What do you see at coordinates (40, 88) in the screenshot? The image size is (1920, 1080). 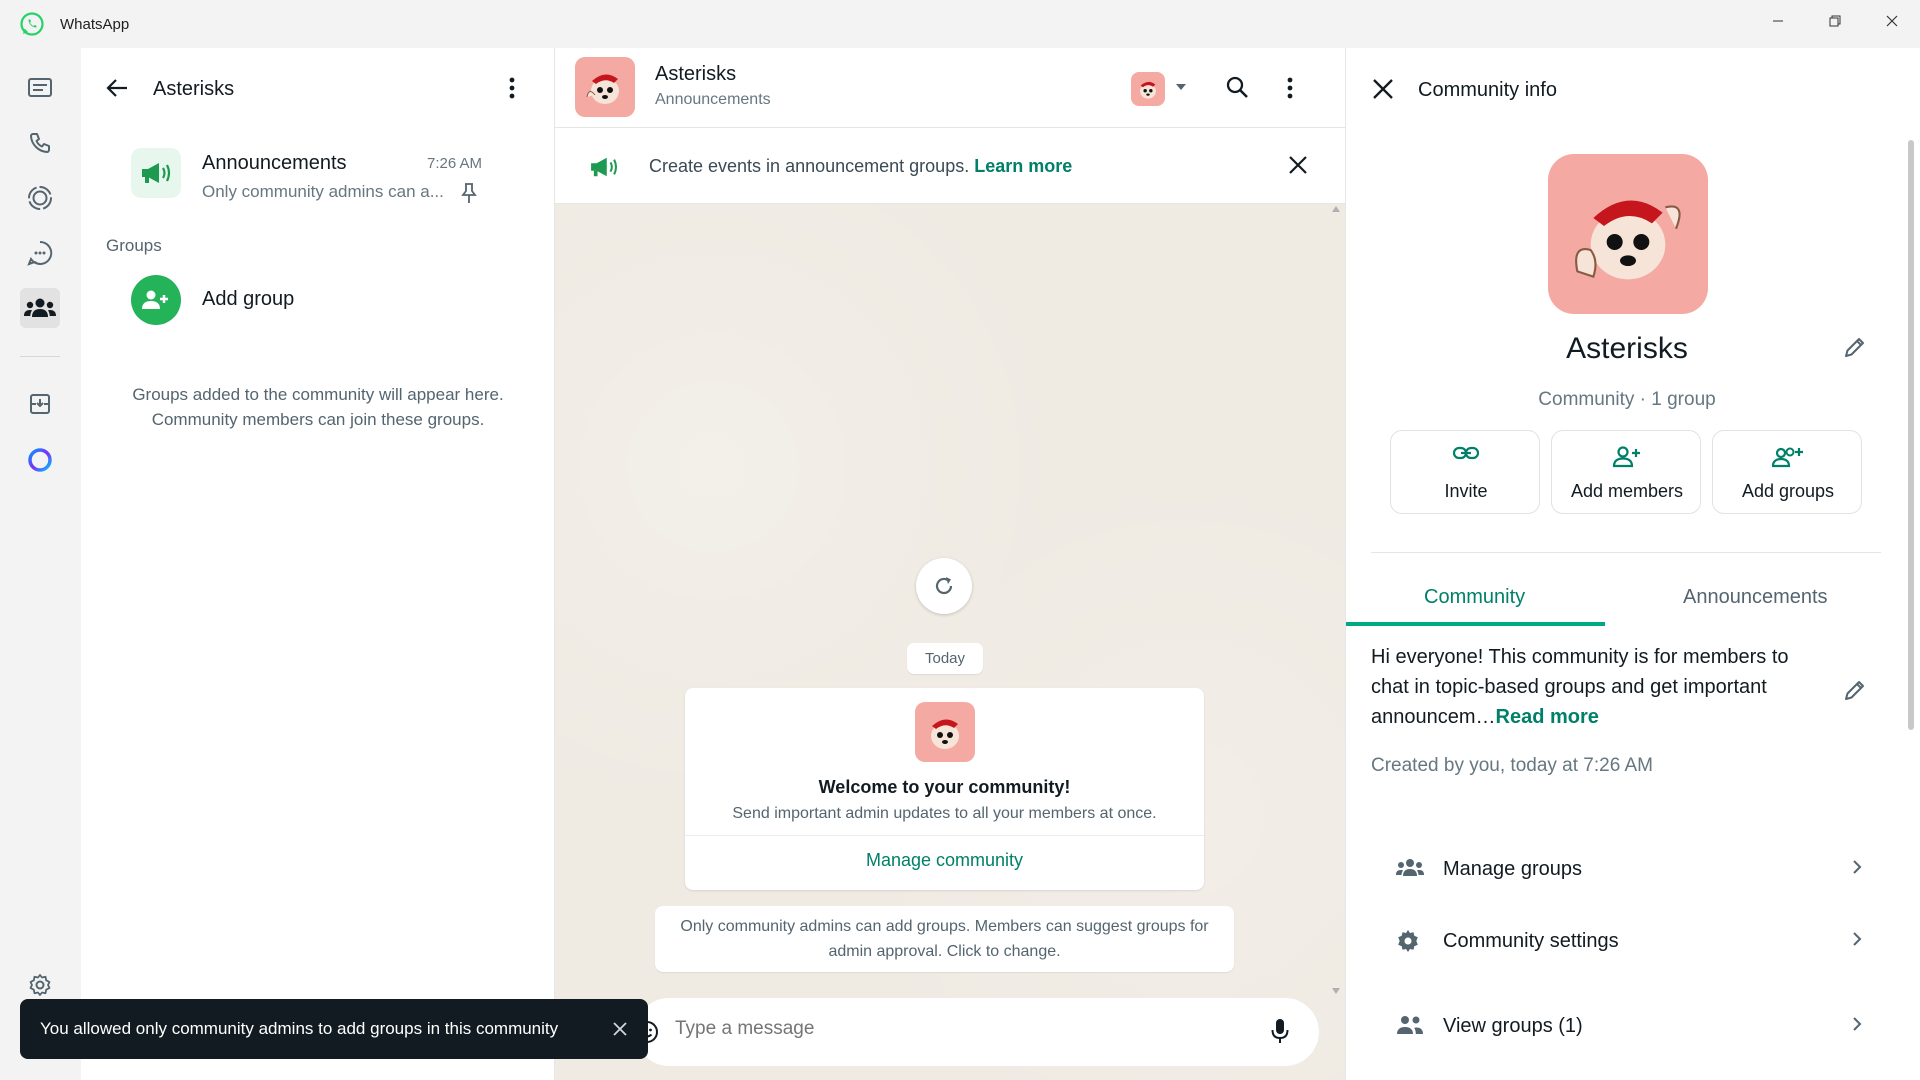 I see `rail-chats` at bounding box center [40, 88].